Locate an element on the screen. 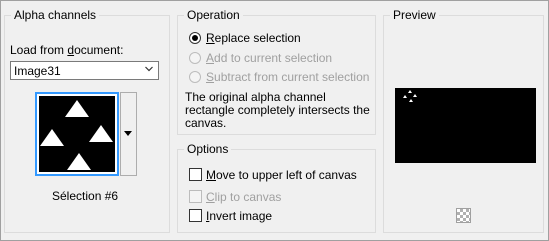 This screenshot has width=549, height=241. thumbnail-canvas is located at coordinates (77, 134).